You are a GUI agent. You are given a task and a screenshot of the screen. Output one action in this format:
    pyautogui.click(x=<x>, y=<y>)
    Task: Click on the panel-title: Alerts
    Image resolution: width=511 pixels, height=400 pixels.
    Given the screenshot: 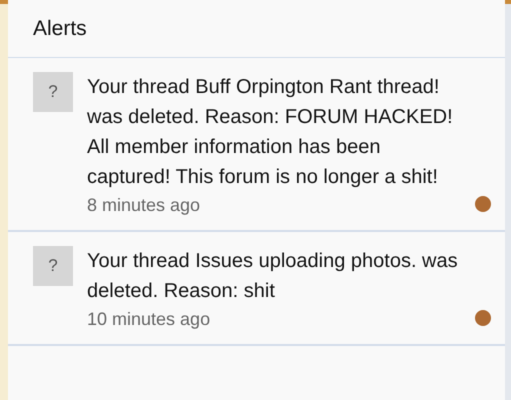 What is the action you would take?
    pyautogui.click(x=60, y=28)
    